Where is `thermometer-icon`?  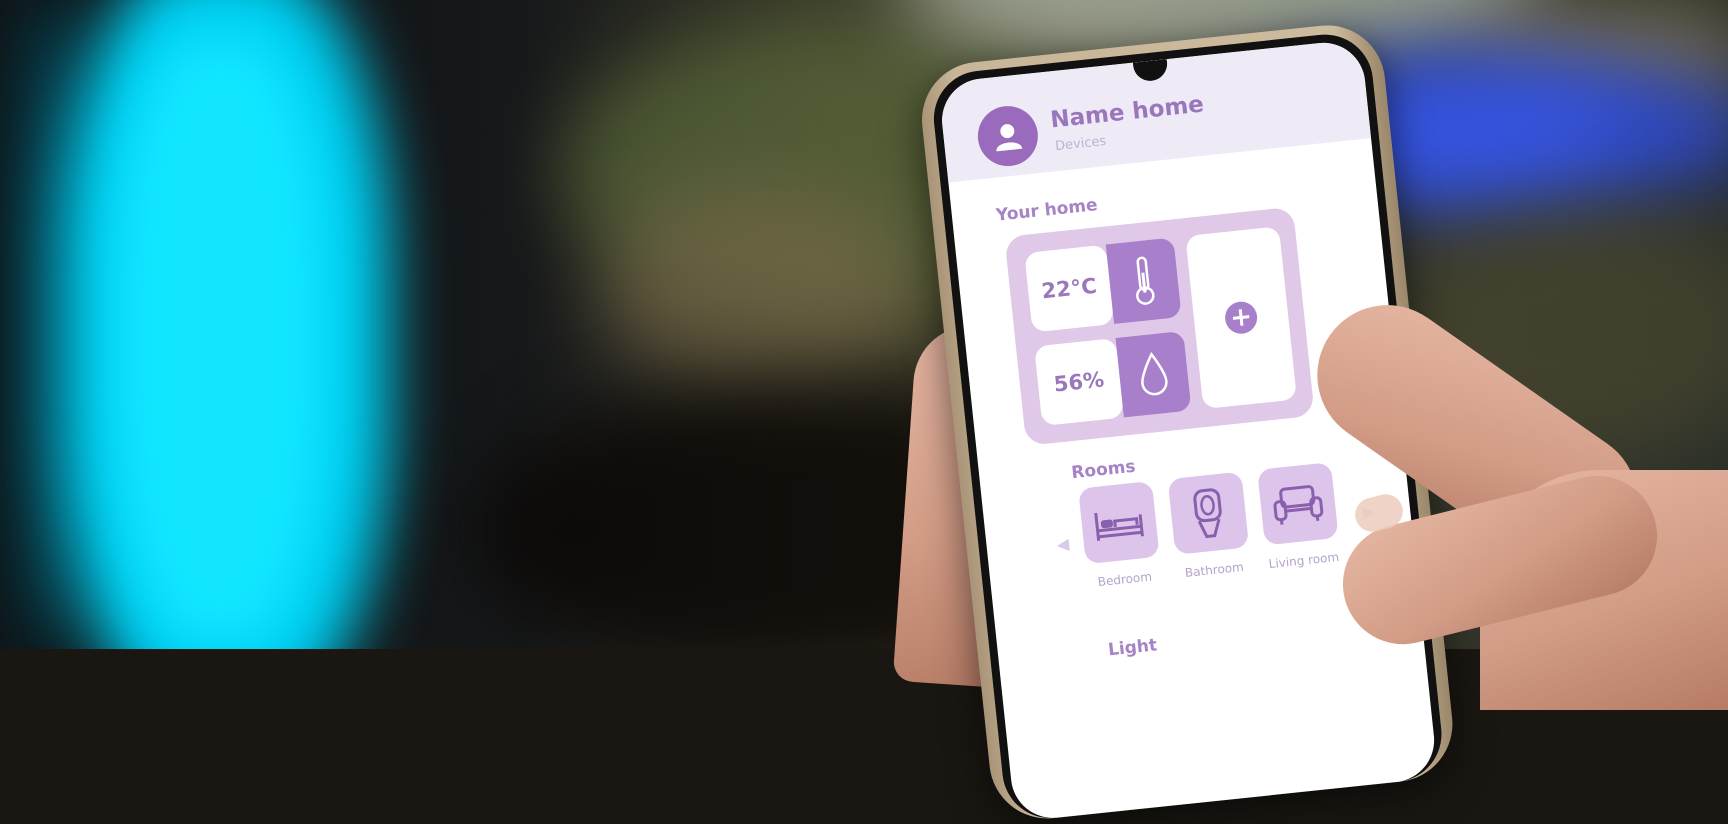 thermometer-icon is located at coordinates (1143, 281).